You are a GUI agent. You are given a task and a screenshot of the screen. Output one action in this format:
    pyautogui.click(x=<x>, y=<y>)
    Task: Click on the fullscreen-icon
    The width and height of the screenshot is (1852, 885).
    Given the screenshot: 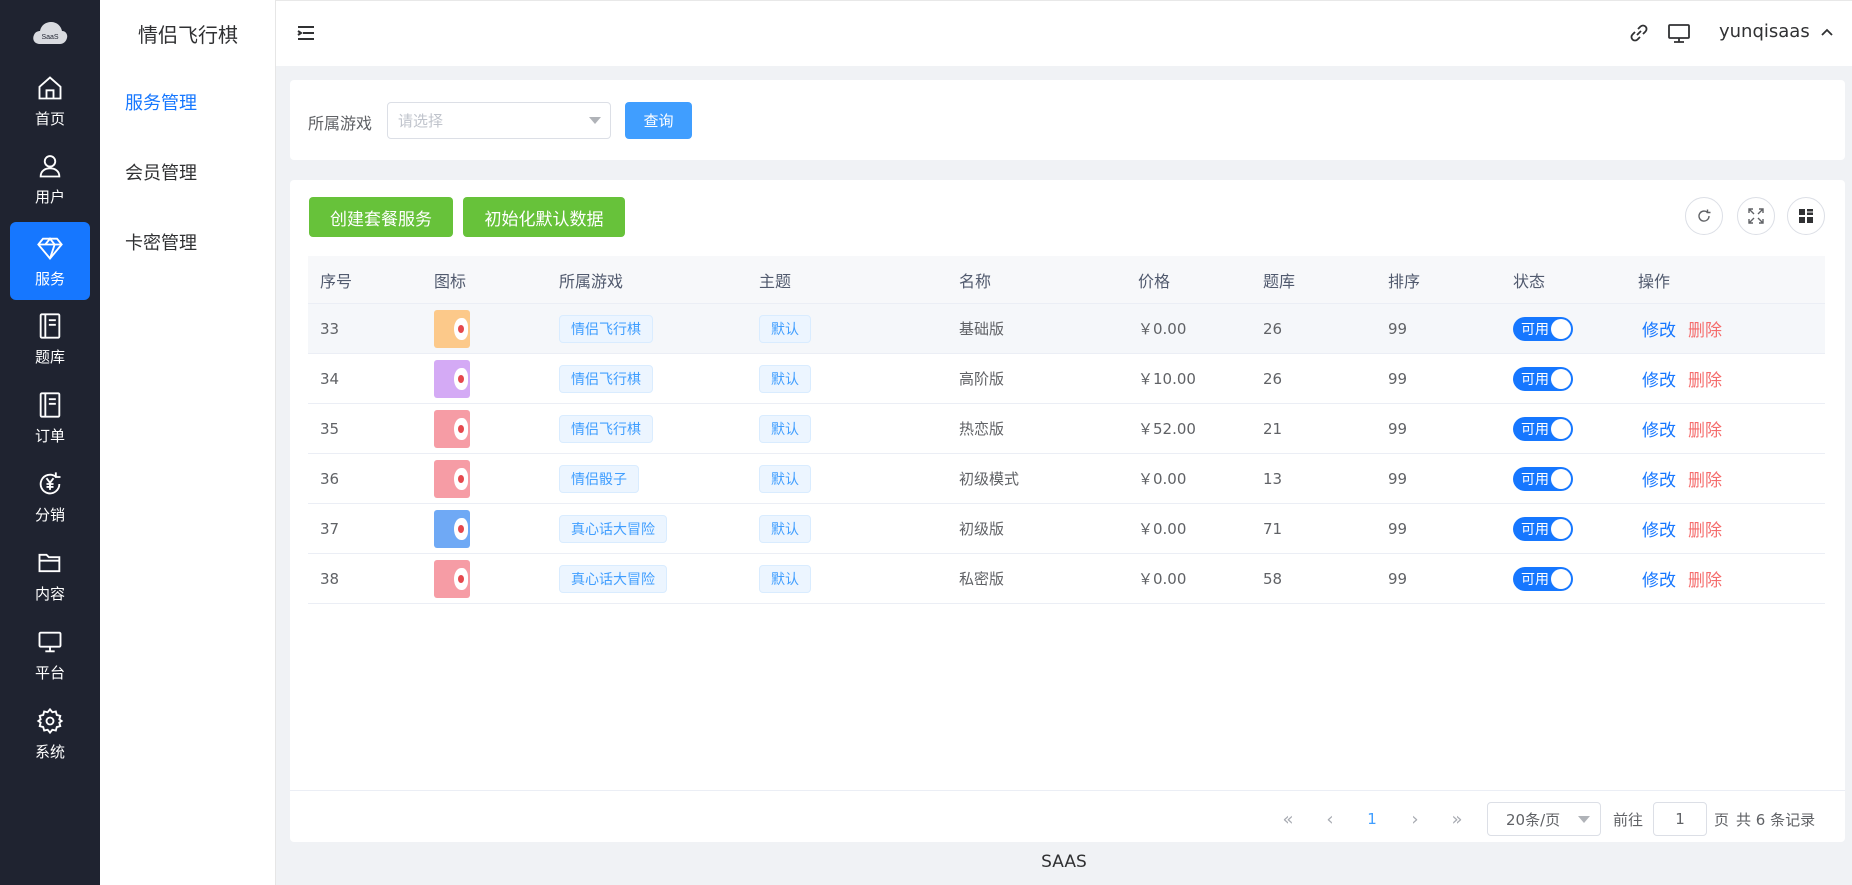 What is the action you would take?
    pyautogui.click(x=1756, y=216)
    